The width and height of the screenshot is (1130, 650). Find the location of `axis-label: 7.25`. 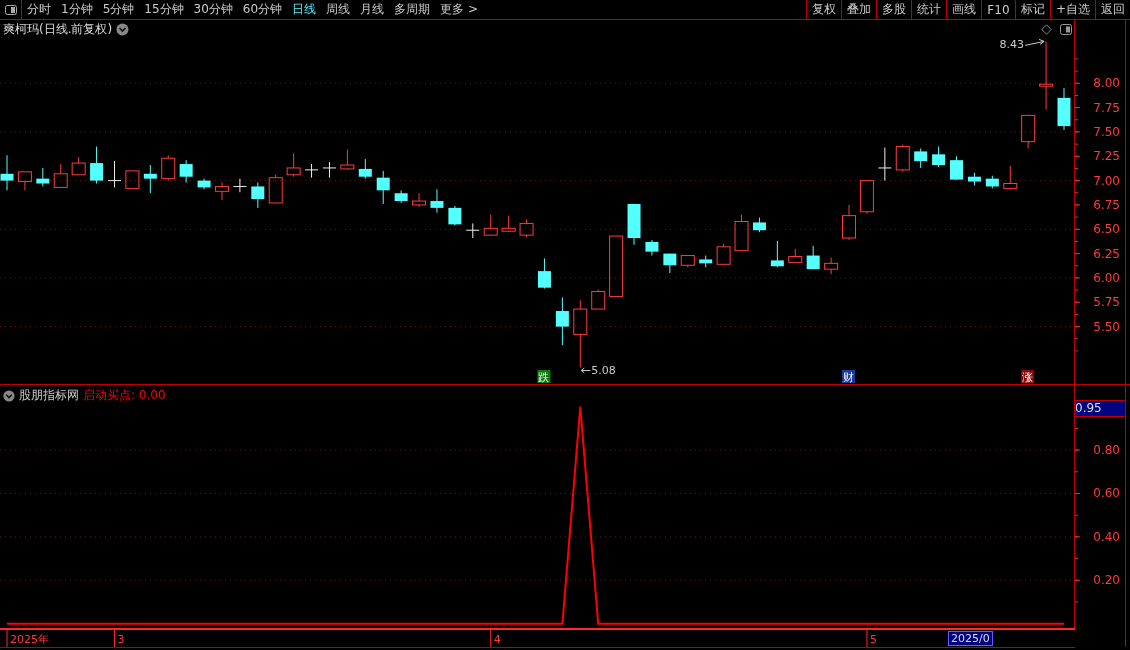

axis-label: 7.25 is located at coordinates (1106, 156).